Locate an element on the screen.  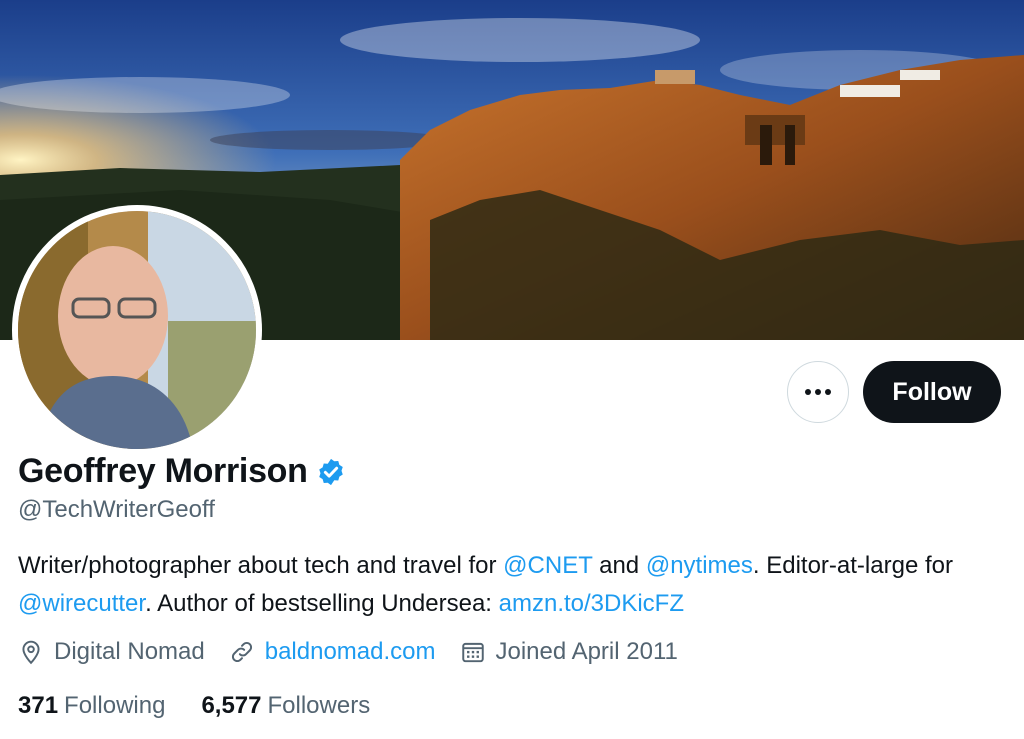
more-options-button is located at coordinates (818, 392).